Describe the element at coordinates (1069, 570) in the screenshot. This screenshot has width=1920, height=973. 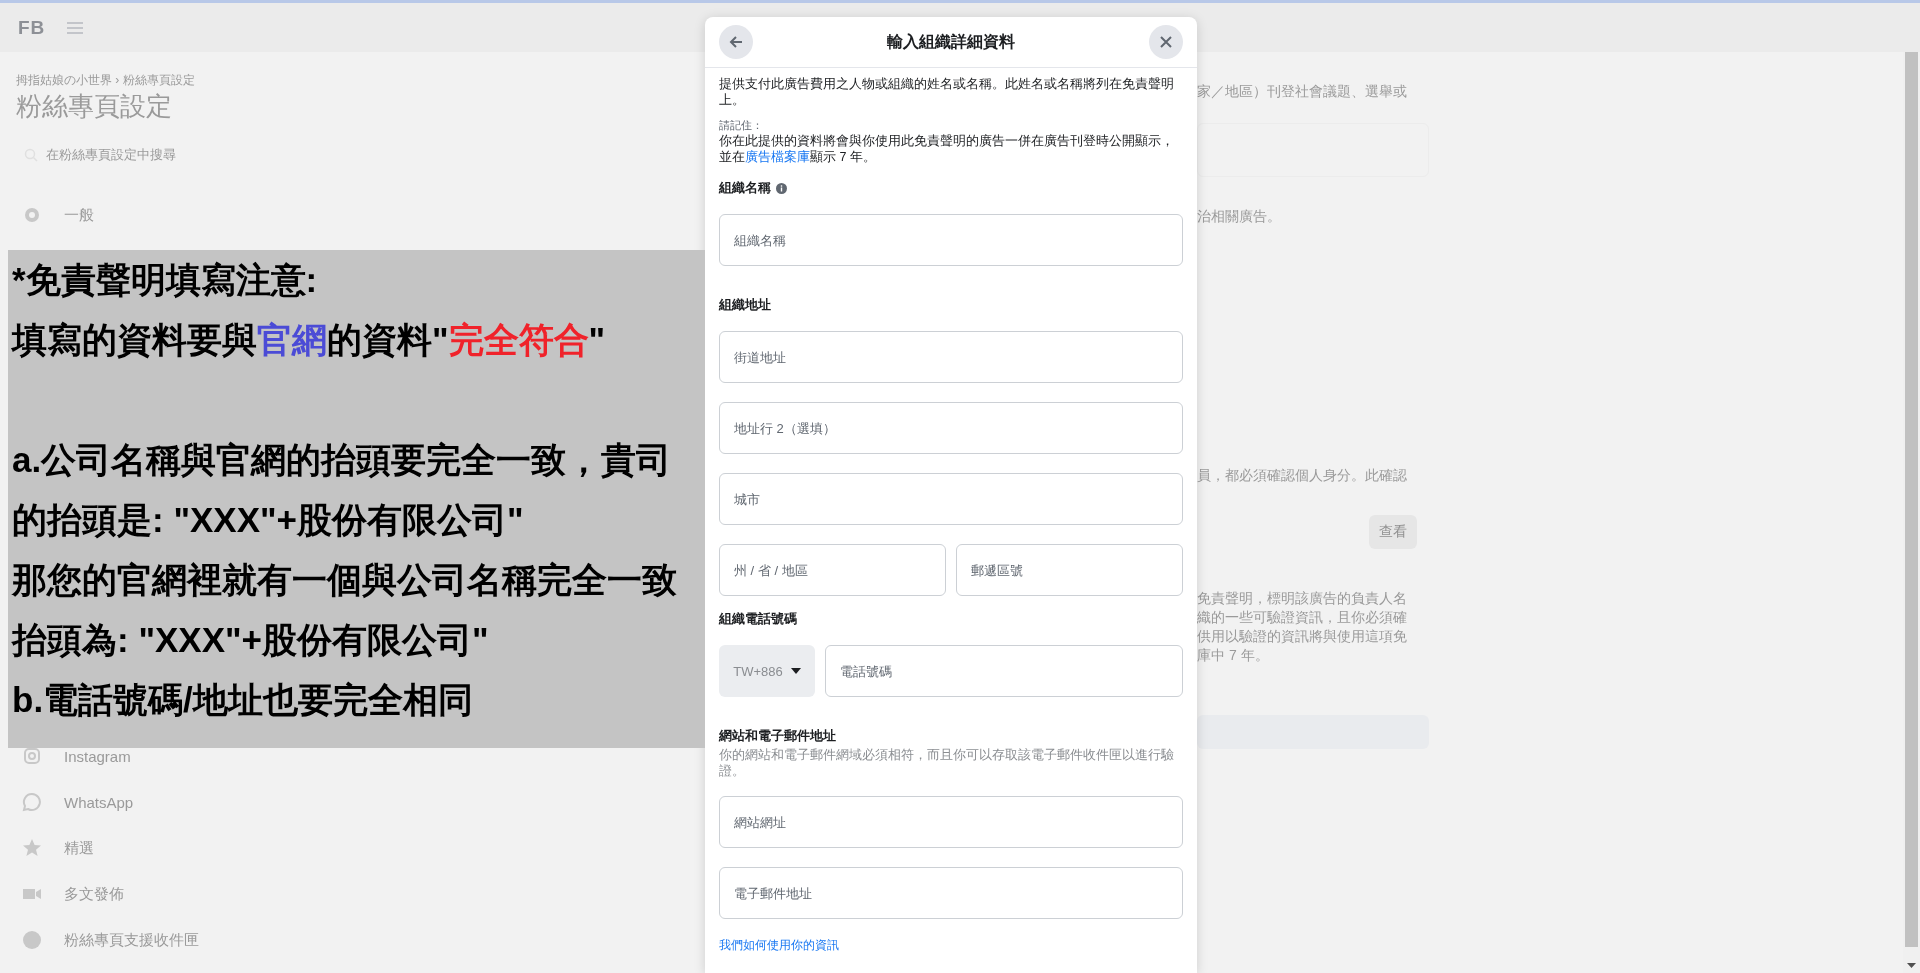
I see `zip-field: 郵遞區號` at that location.